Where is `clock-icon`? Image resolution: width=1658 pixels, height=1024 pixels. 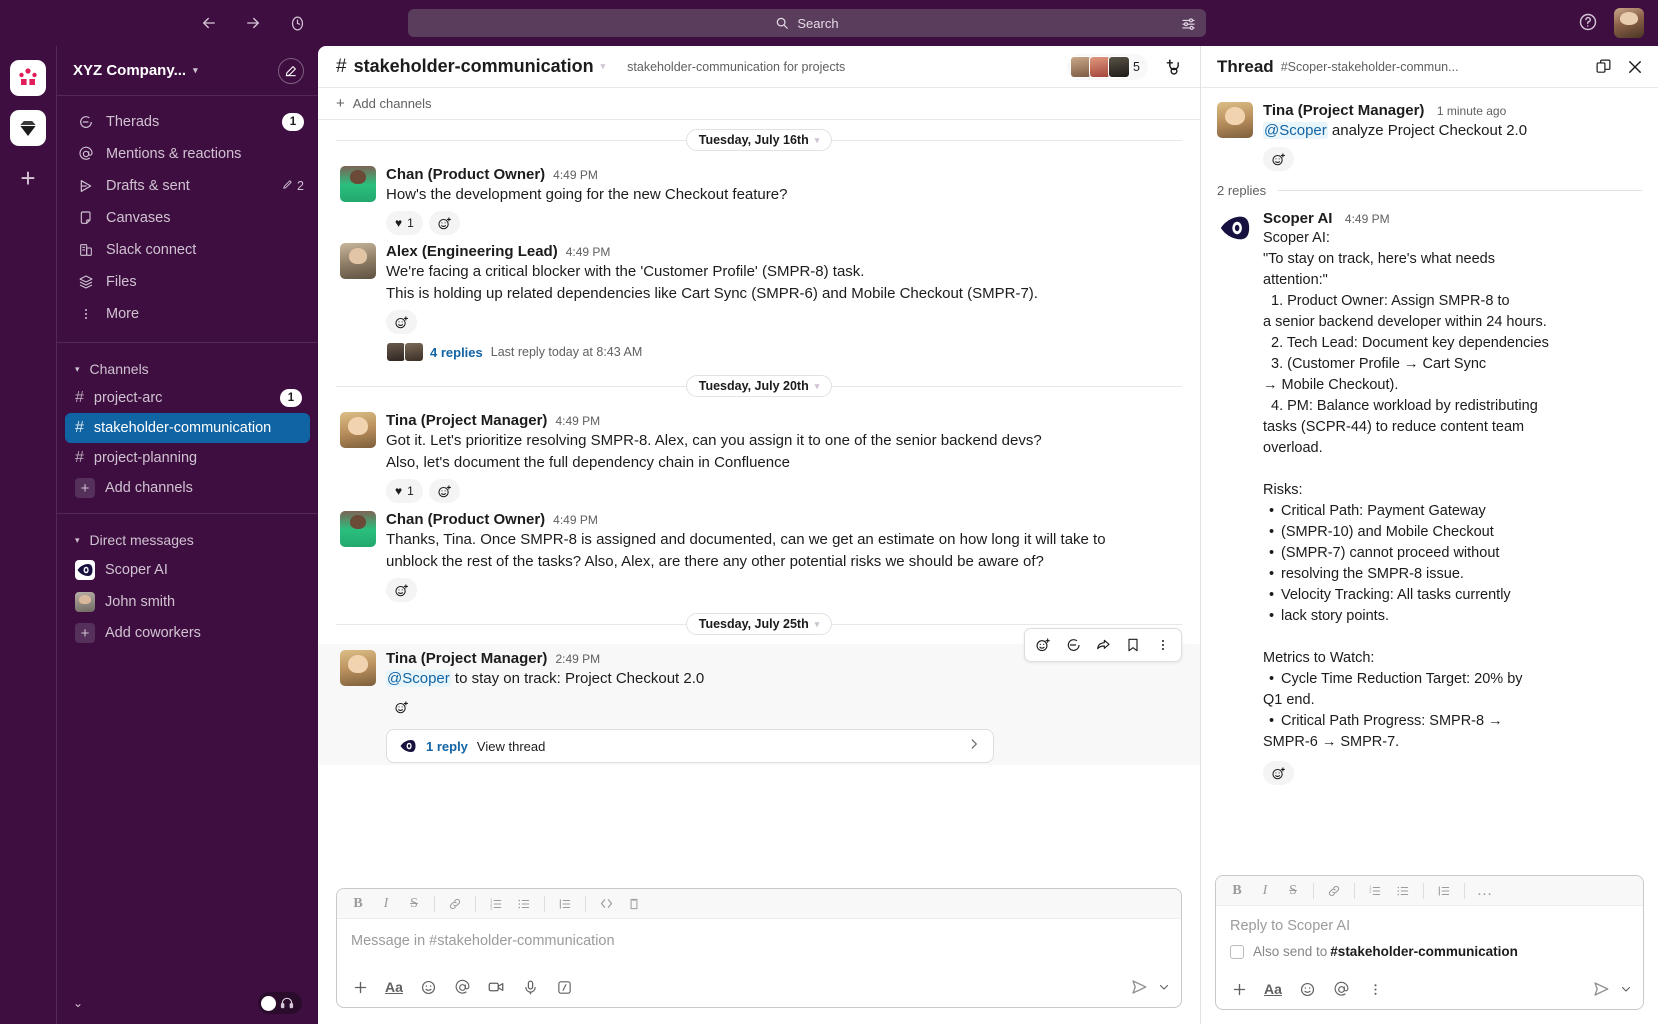 clock-icon is located at coordinates (297, 23).